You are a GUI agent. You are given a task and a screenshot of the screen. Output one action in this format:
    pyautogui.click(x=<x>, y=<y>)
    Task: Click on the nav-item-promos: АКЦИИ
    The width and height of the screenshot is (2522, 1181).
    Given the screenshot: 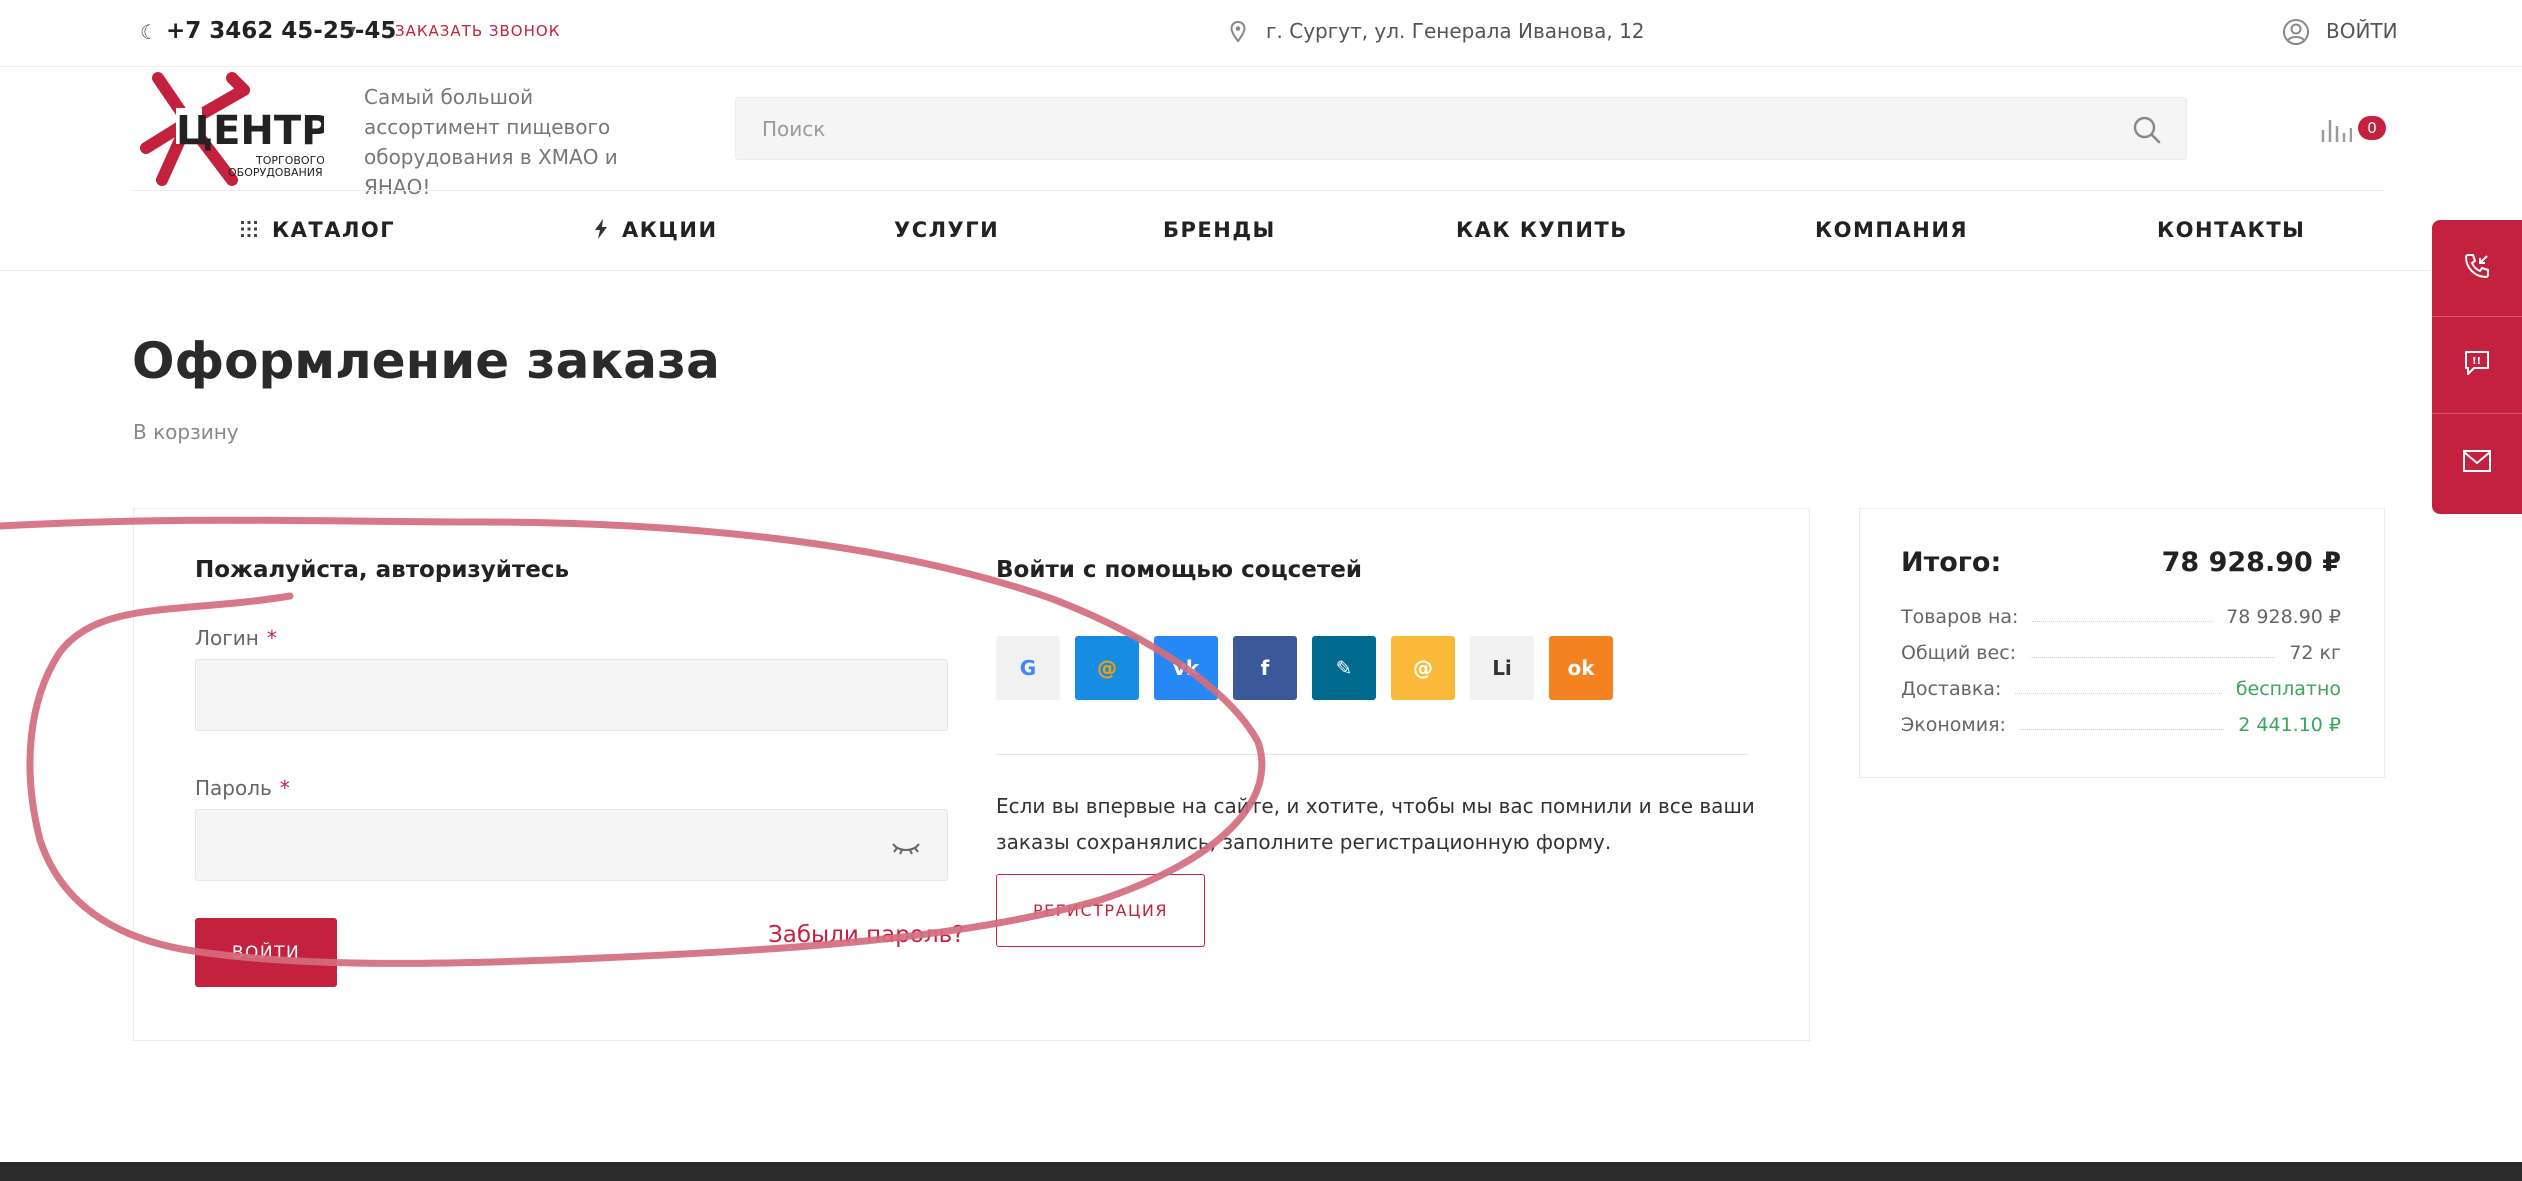 What is the action you would take?
    pyautogui.click(x=656, y=231)
    